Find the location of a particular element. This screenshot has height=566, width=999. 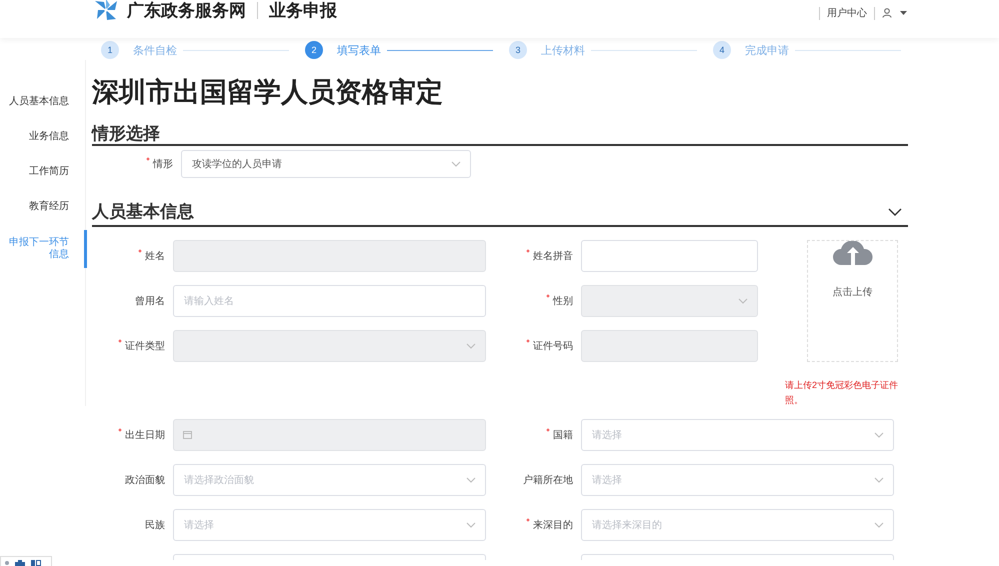

upload-box: 点击上传 is located at coordinates (852, 301).